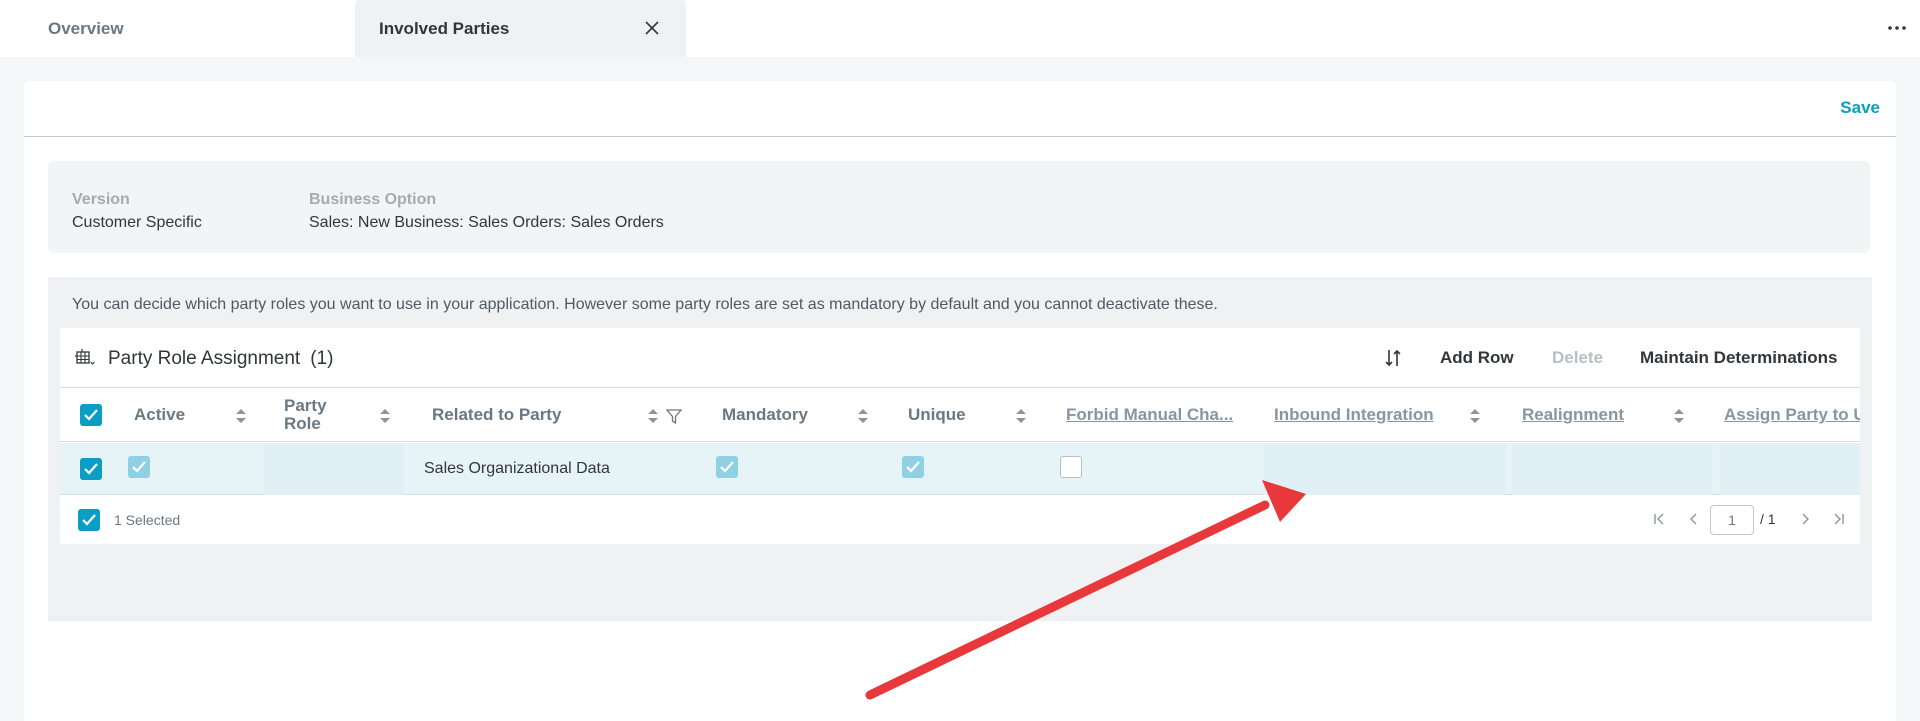  What do you see at coordinates (1694, 519) in the screenshot?
I see `previous-page-icon` at bounding box center [1694, 519].